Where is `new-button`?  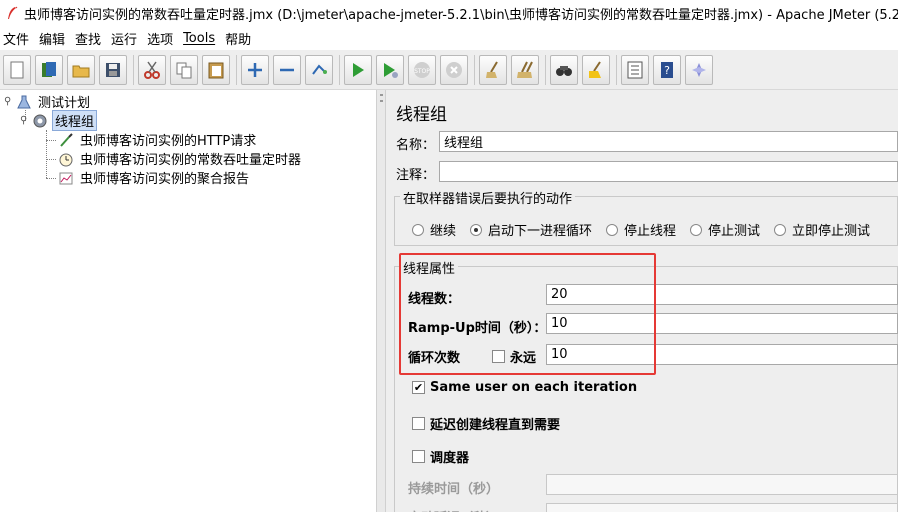
new-button is located at coordinates (17, 69).